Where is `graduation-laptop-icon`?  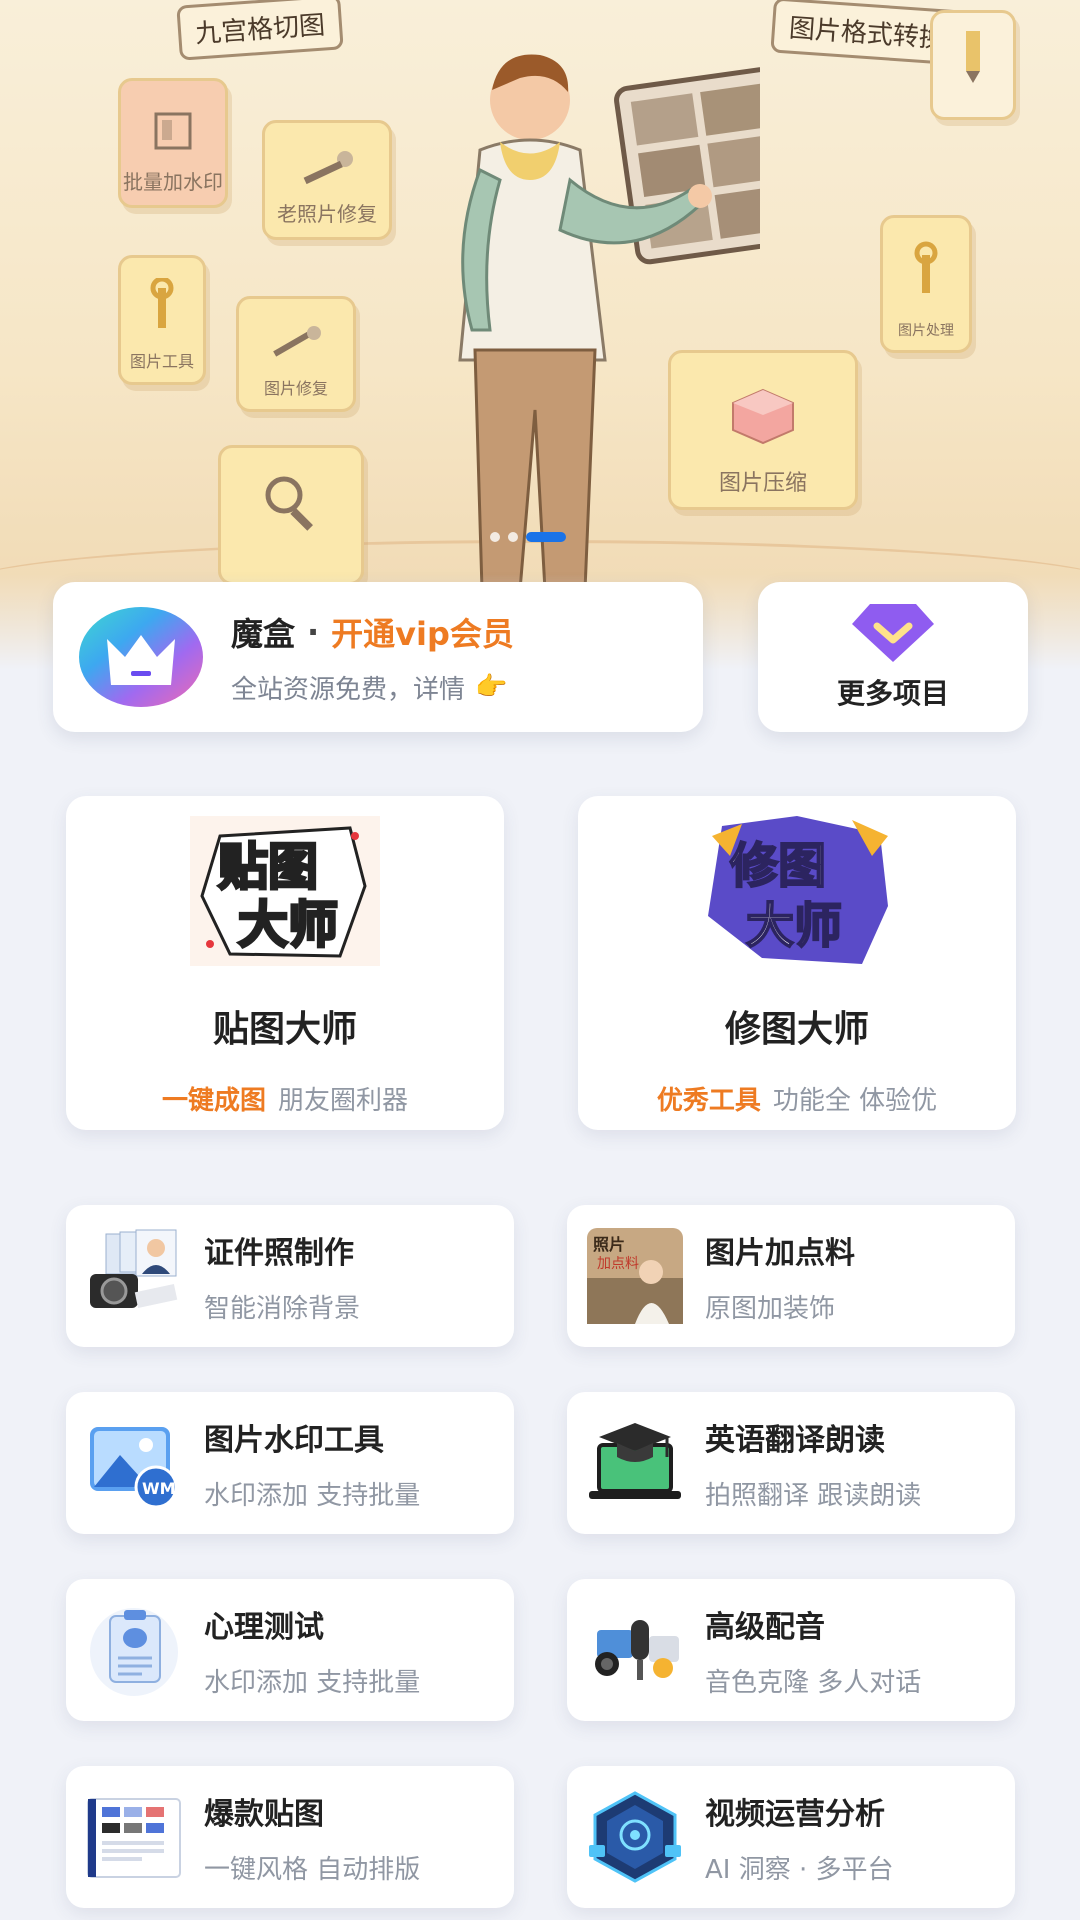 graduation-laptop-icon is located at coordinates (635, 1461).